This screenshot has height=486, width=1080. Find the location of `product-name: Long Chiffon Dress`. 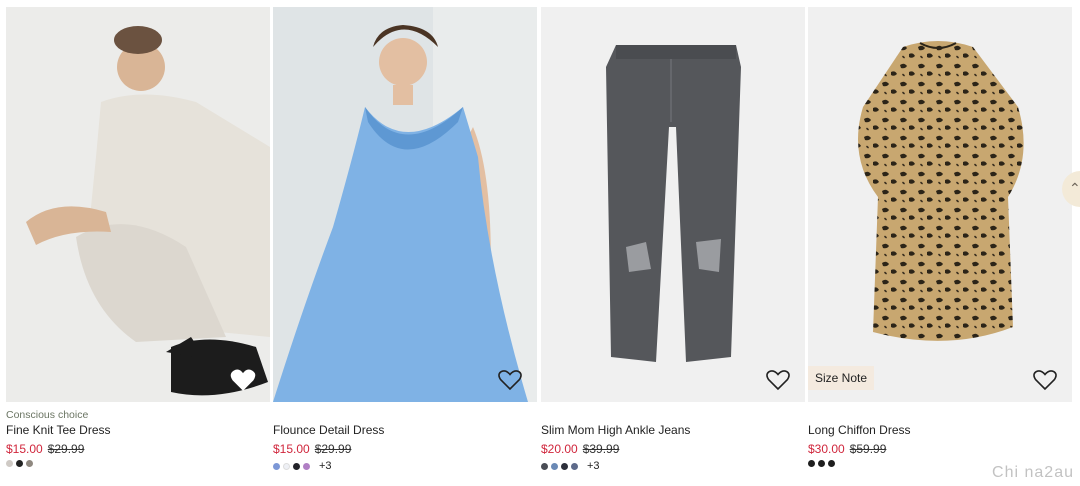

product-name: Long Chiffon Dress is located at coordinates (859, 430).